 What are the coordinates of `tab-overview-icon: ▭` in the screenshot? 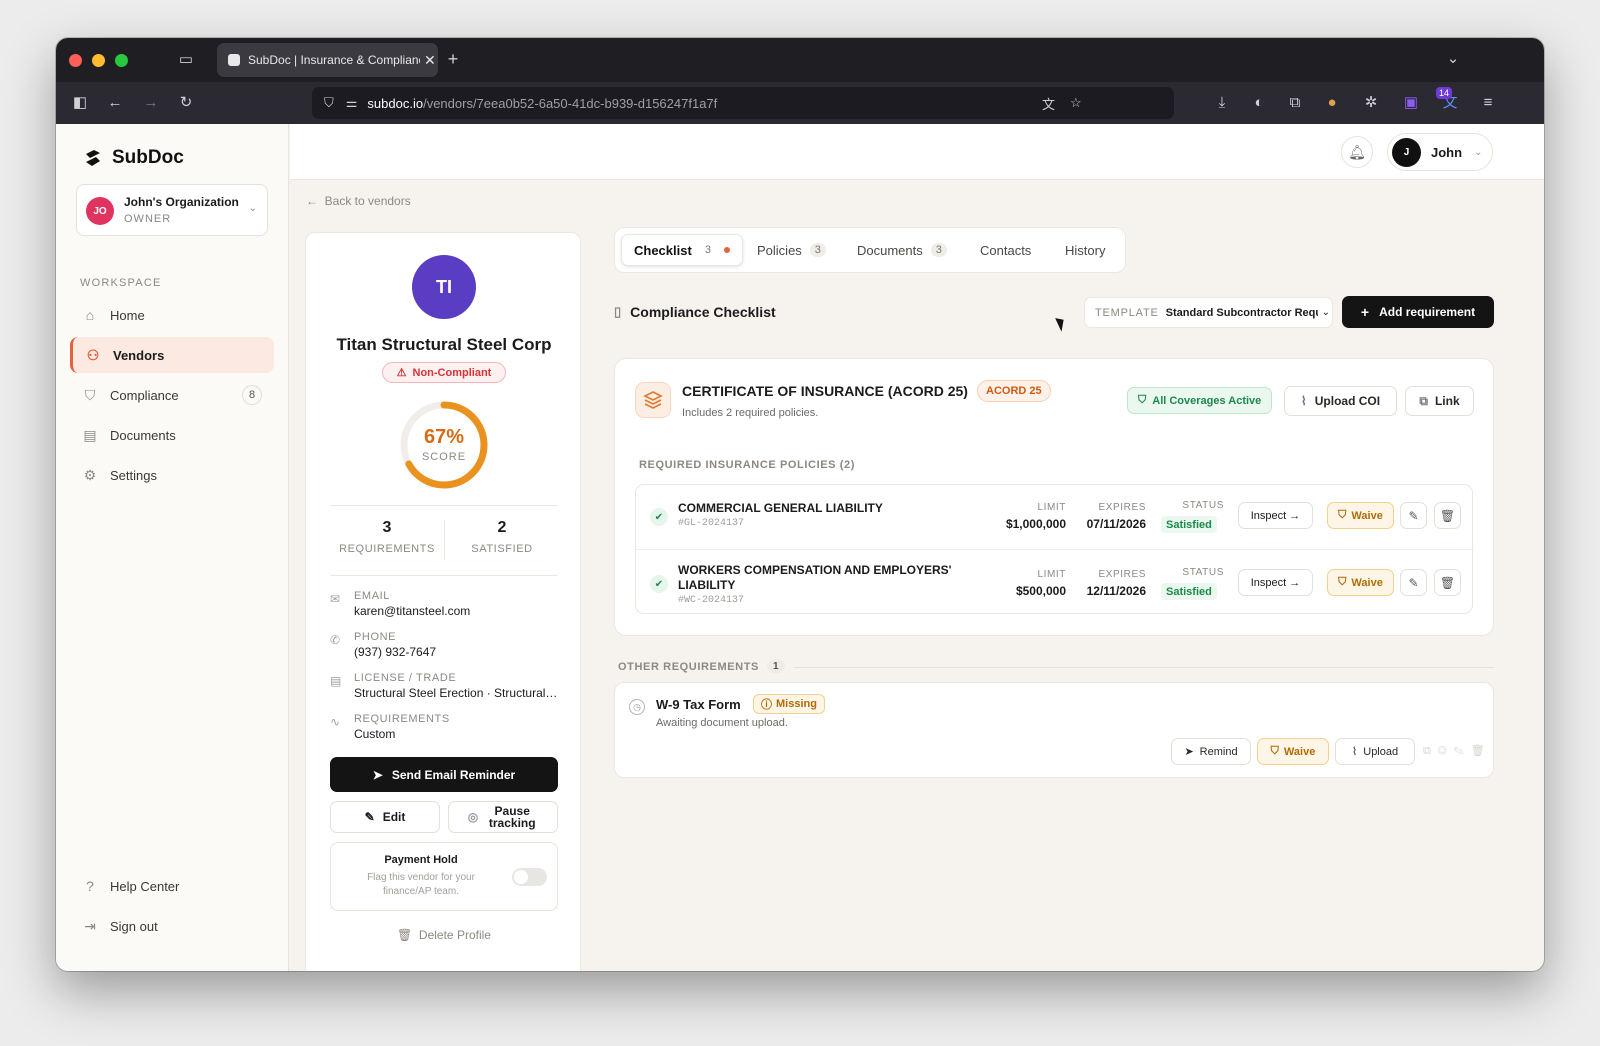 It's located at (186, 60).